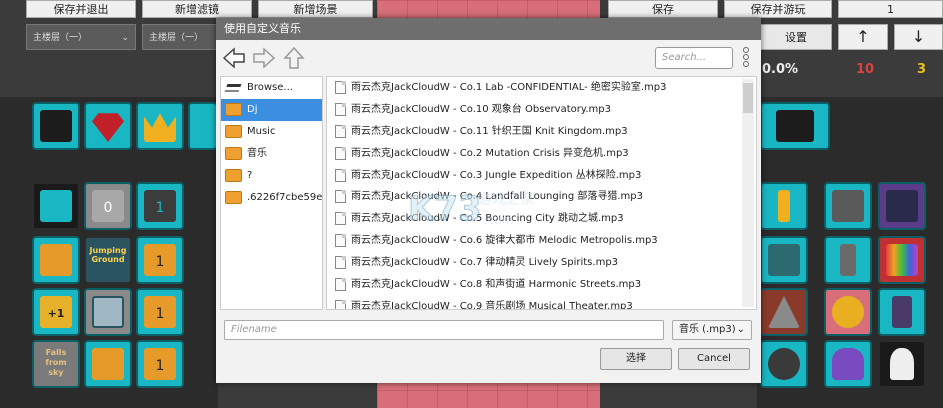 Image resolution: width=943 pixels, height=408 pixels. Describe the element at coordinates (203, 126) in the screenshot. I see `tile-partial` at that location.